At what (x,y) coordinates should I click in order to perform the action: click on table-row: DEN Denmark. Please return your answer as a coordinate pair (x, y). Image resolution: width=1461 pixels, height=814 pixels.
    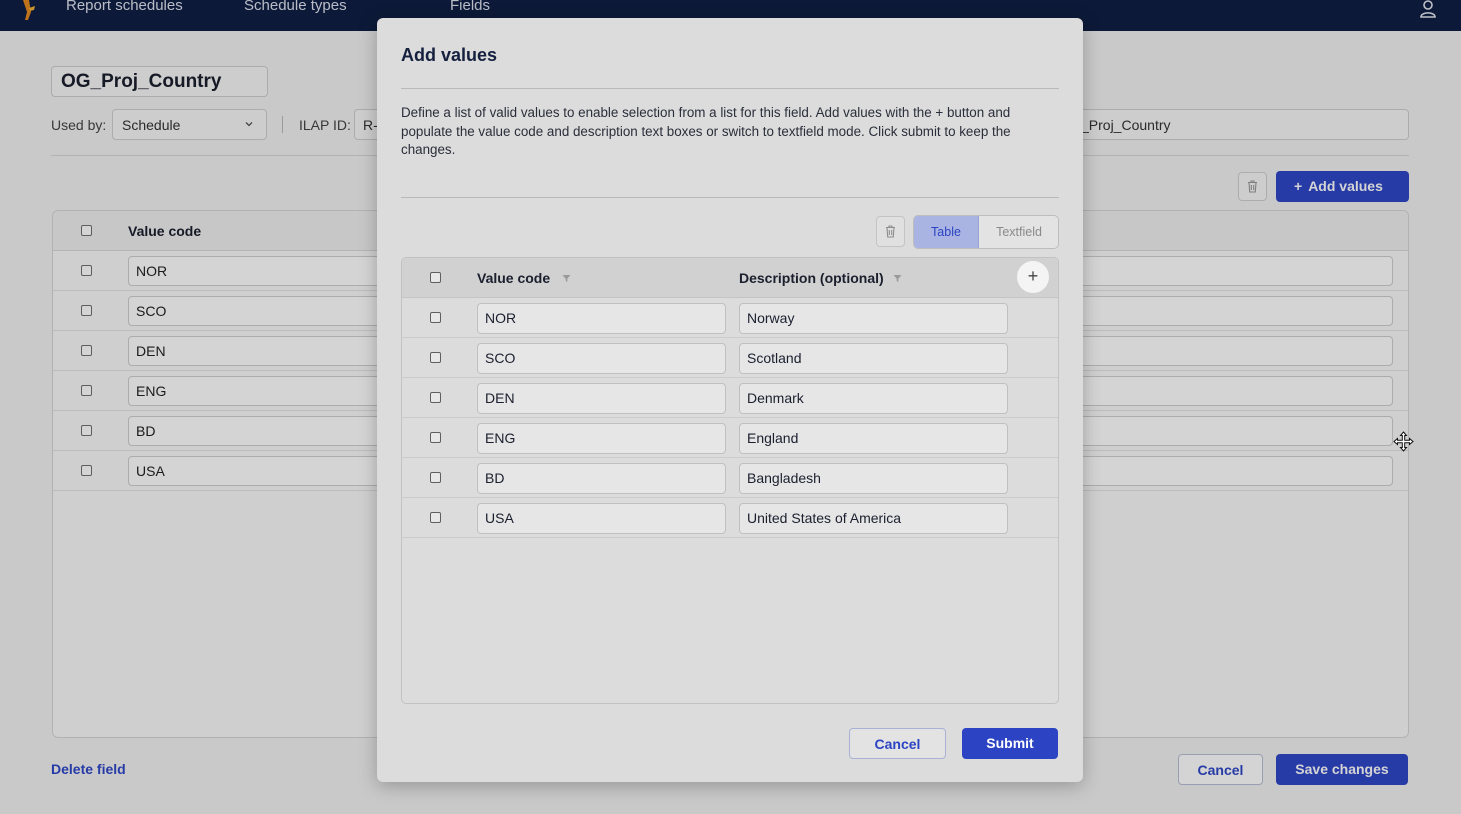
    Looking at the image, I should click on (730, 398).